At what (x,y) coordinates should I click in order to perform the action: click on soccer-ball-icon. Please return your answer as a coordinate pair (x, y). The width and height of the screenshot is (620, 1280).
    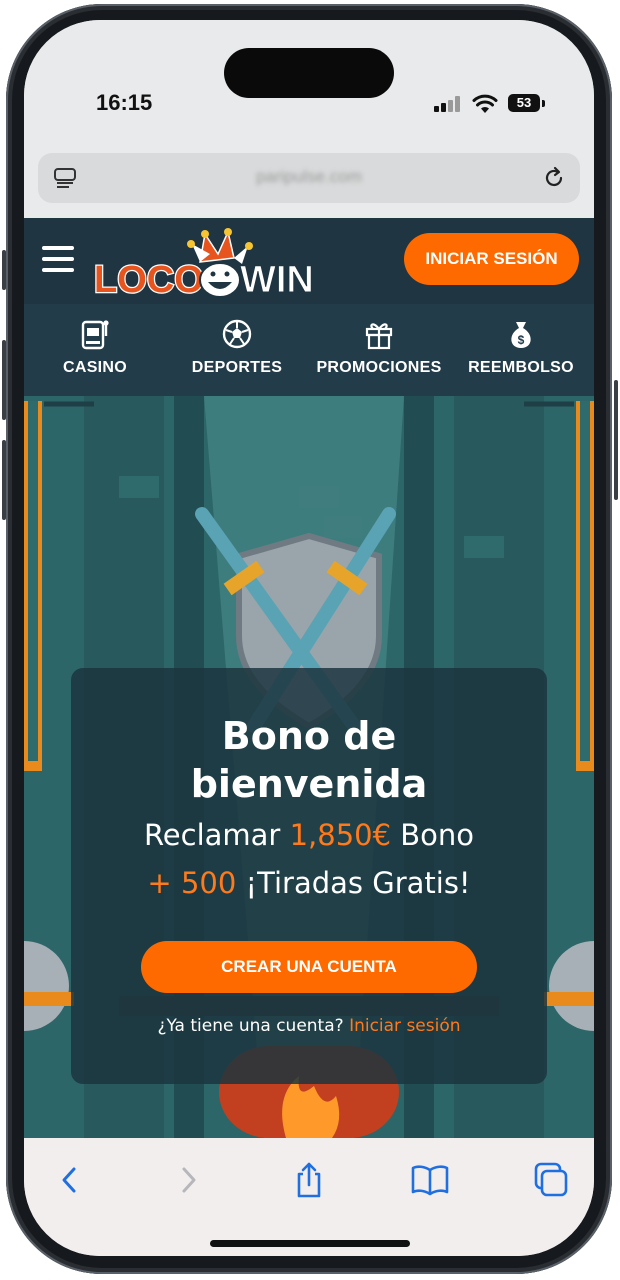
    Looking at the image, I should click on (237, 334).